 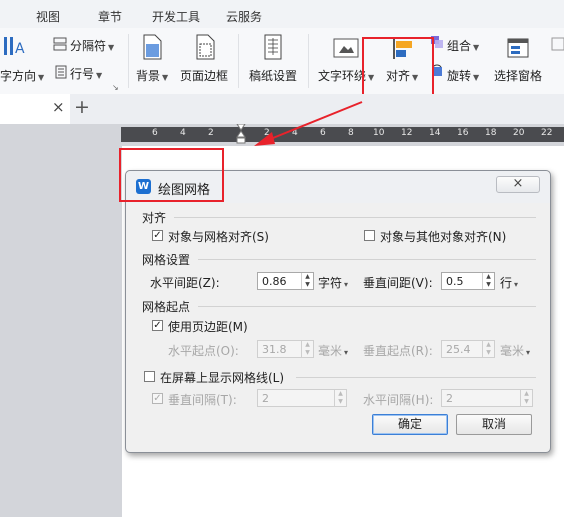 I want to click on snap-grid-label: 对象与网格对齐(S), so click(x=218, y=237).